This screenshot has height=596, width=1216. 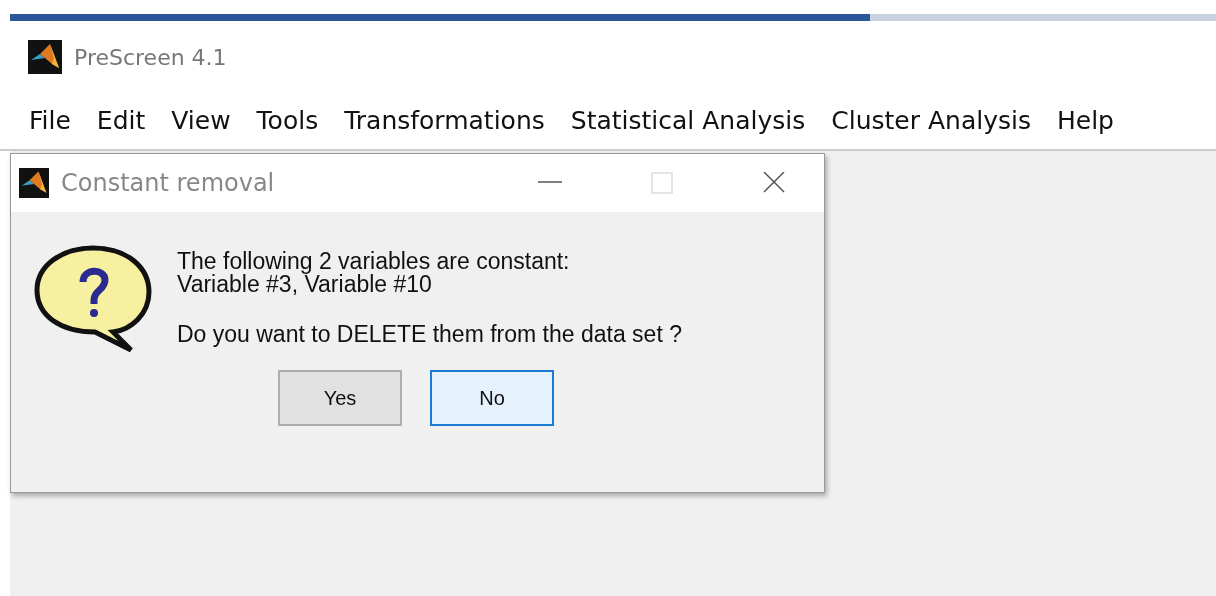 What do you see at coordinates (150, 57) in the screenshot?
I see `app-title: PreScreen 4.1` at bounding box center [150, 57].